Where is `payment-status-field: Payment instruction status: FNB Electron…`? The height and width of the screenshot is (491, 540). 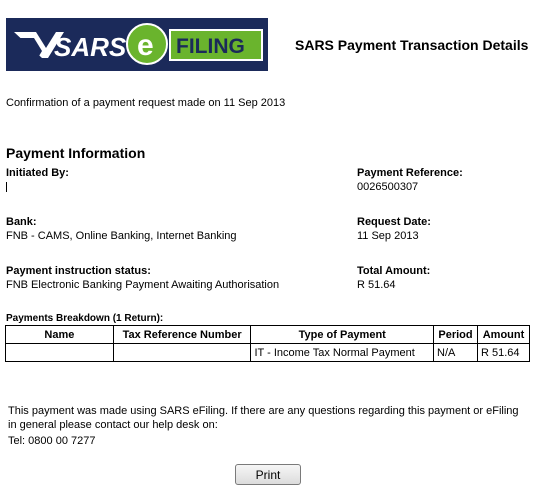 payment-status-field: Payment instruction status: FNB Electron… is located at coordinates (142, 278).